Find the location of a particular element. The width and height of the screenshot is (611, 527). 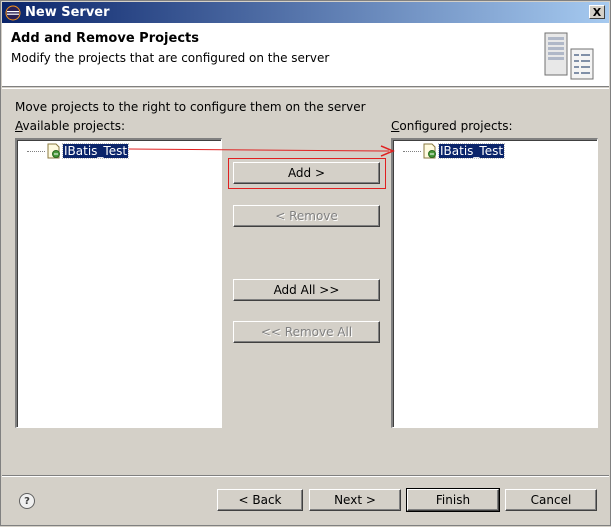

next-button: Next > is located at coordinates (355, 500).